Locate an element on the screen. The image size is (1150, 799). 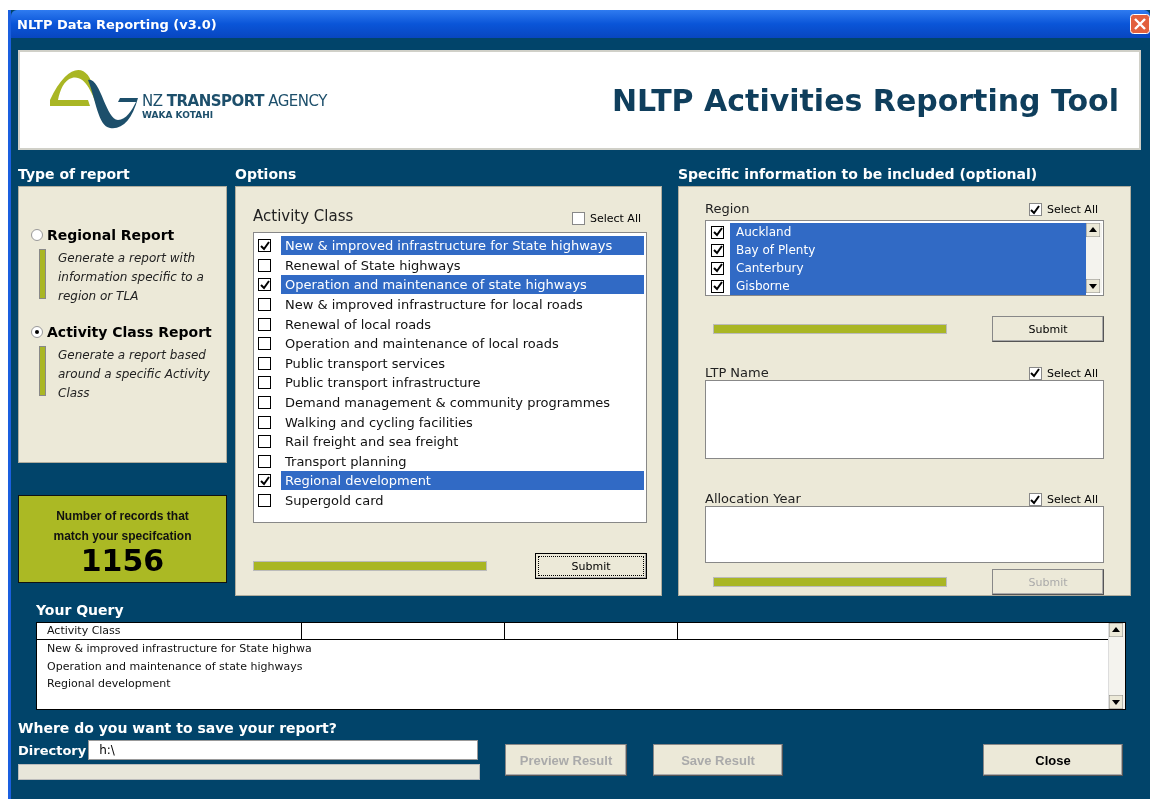
list-title: Region is located at coordinates (727, 209).